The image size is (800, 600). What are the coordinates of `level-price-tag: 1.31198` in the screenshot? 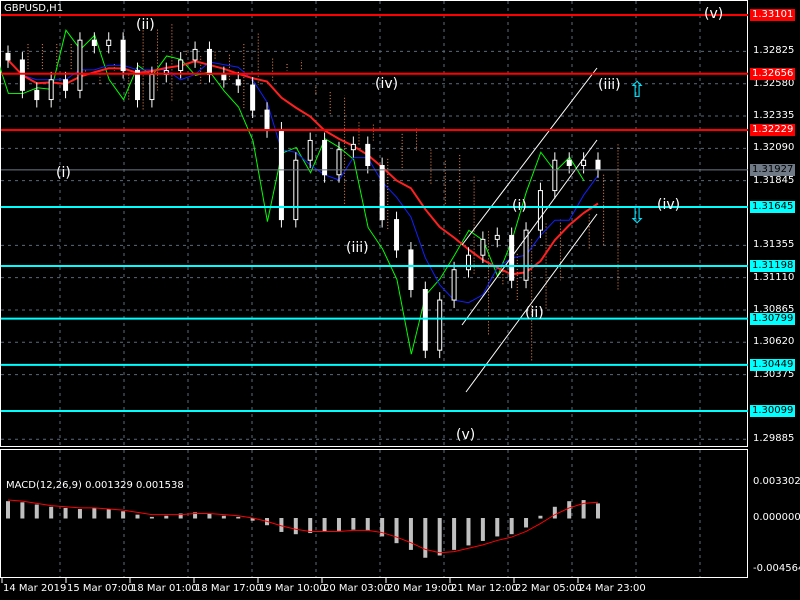 It's located at (773, 266).